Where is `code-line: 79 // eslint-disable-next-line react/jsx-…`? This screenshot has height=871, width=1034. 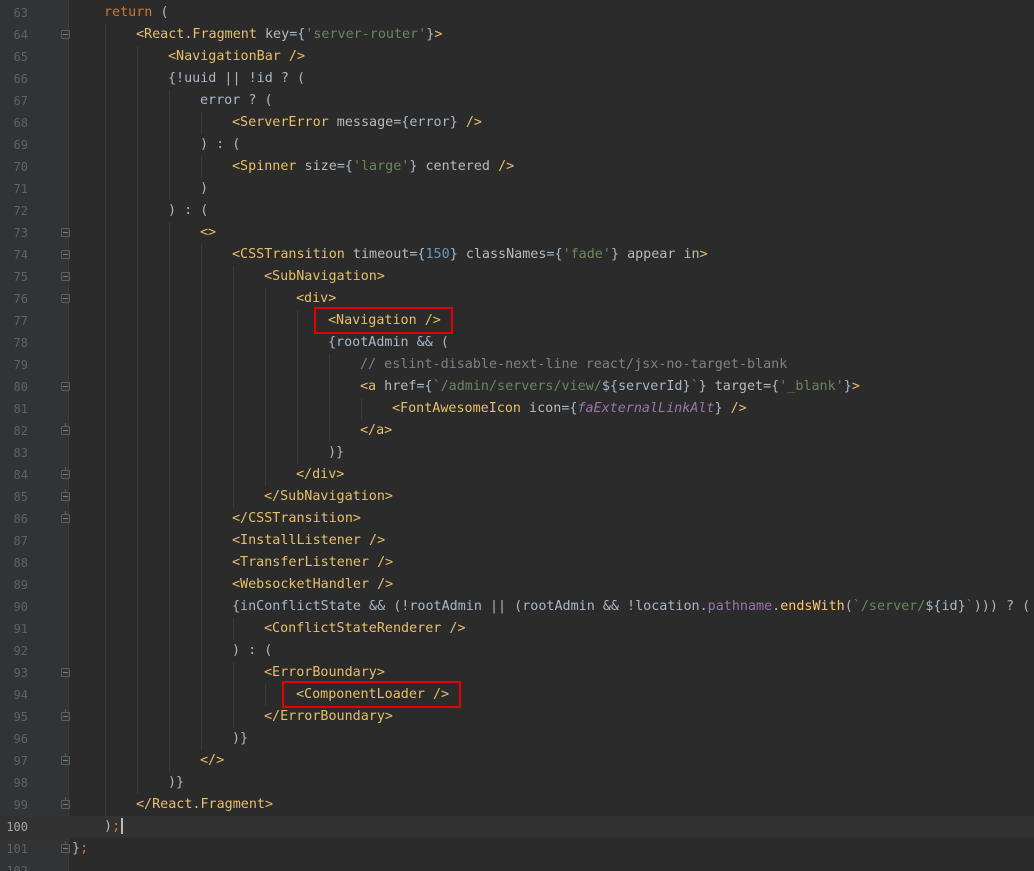 code-line: 79 // eslint-disable-next-line react/jsx-… is located at coordinates (517, 365).